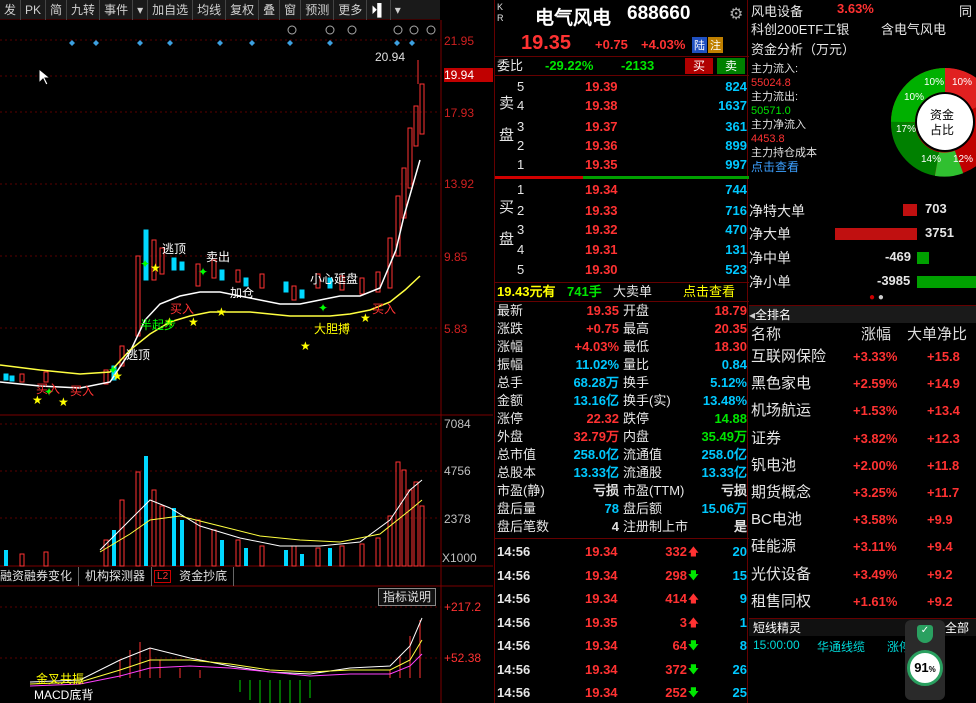  Describe the element at coordinates (601, 229) in the screenshot. I see `bid-price: 19.32` at that location.